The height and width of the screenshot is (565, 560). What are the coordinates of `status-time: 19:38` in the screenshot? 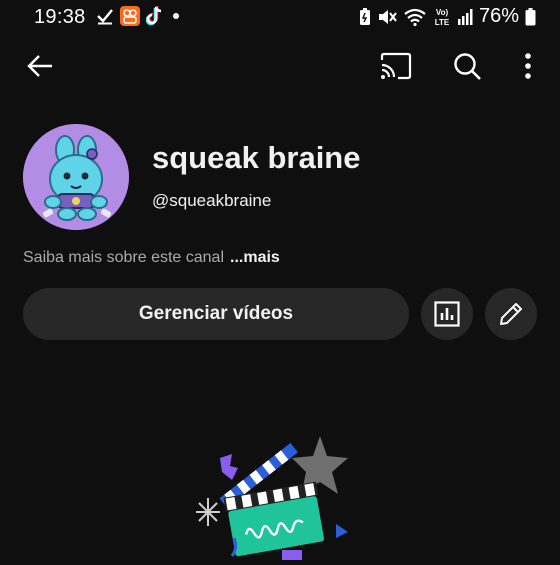 It's located at (60, 17).